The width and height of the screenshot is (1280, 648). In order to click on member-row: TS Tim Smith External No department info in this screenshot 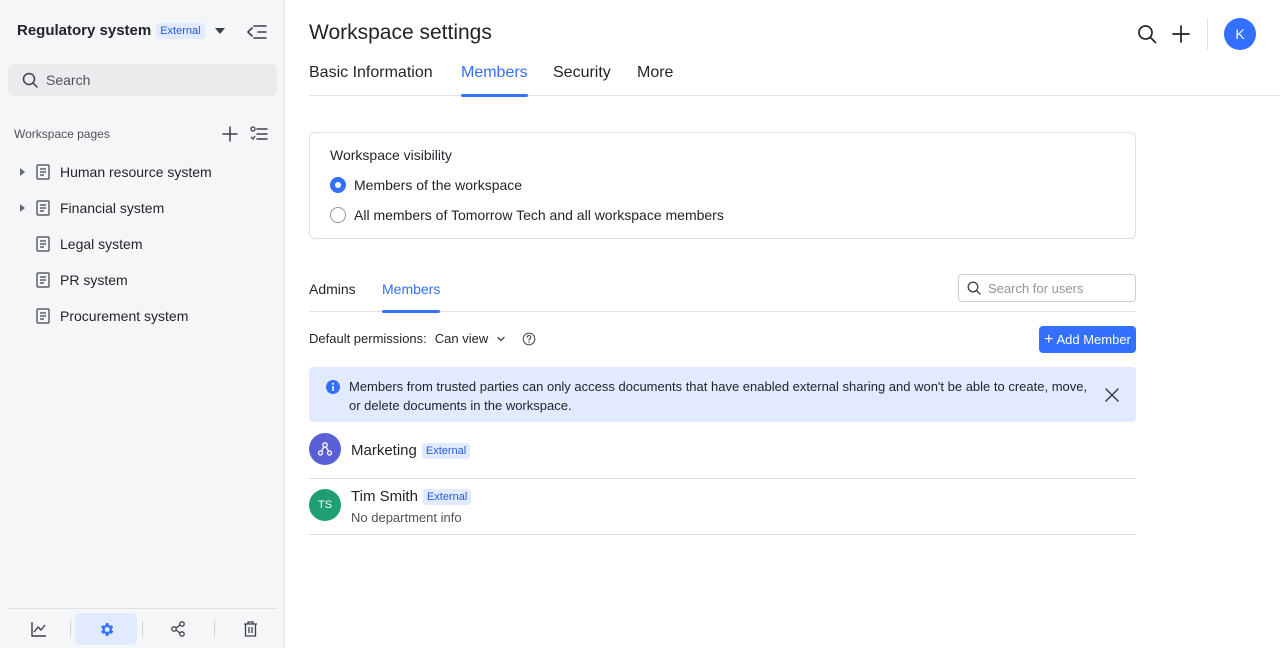, I will do `click(722, 507)`.